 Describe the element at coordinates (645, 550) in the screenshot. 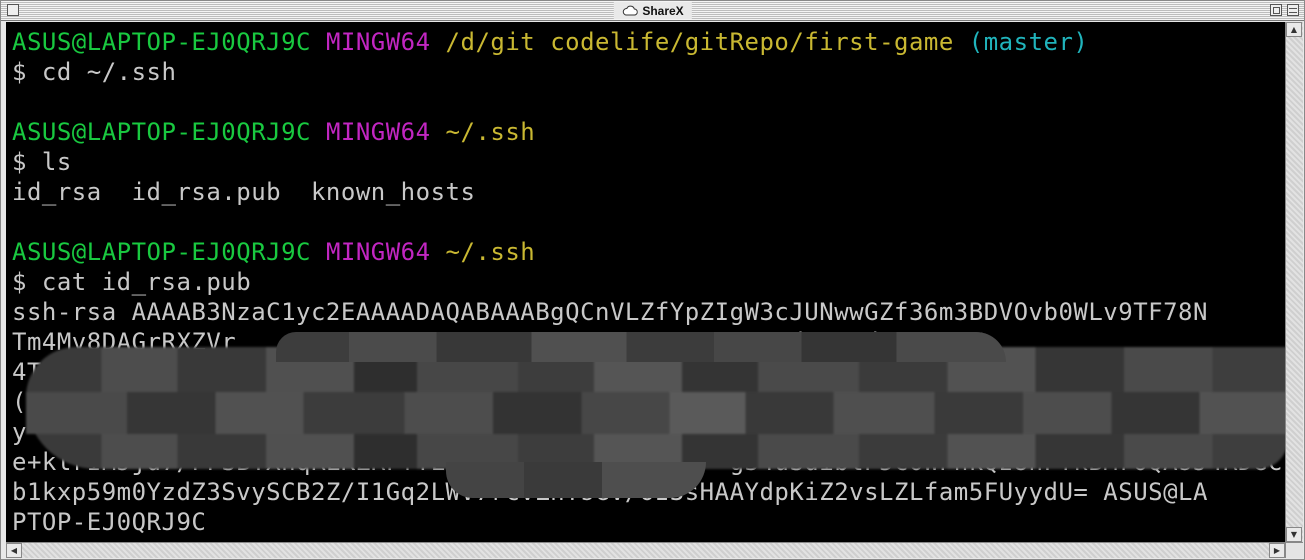

I see `horizontal-scrollbar: ◀ ▶` at that location.